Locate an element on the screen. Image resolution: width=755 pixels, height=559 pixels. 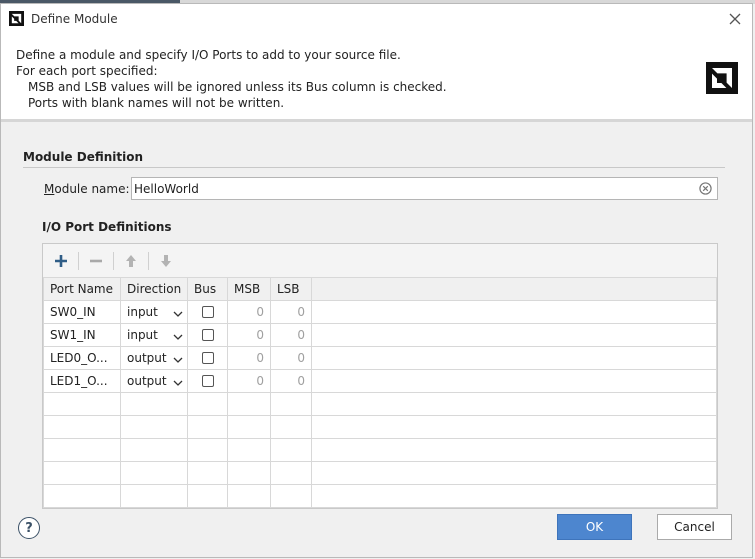
column-header-filler is located at coordinates (514, 289).